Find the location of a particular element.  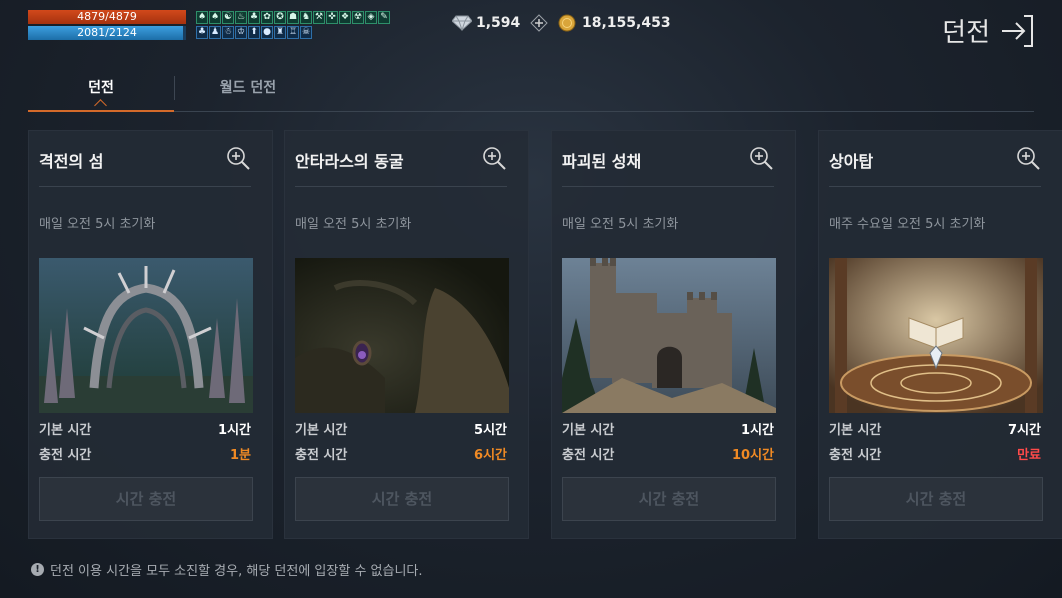

hp-text: 4879/4879 is located at coordinates (107, 16).